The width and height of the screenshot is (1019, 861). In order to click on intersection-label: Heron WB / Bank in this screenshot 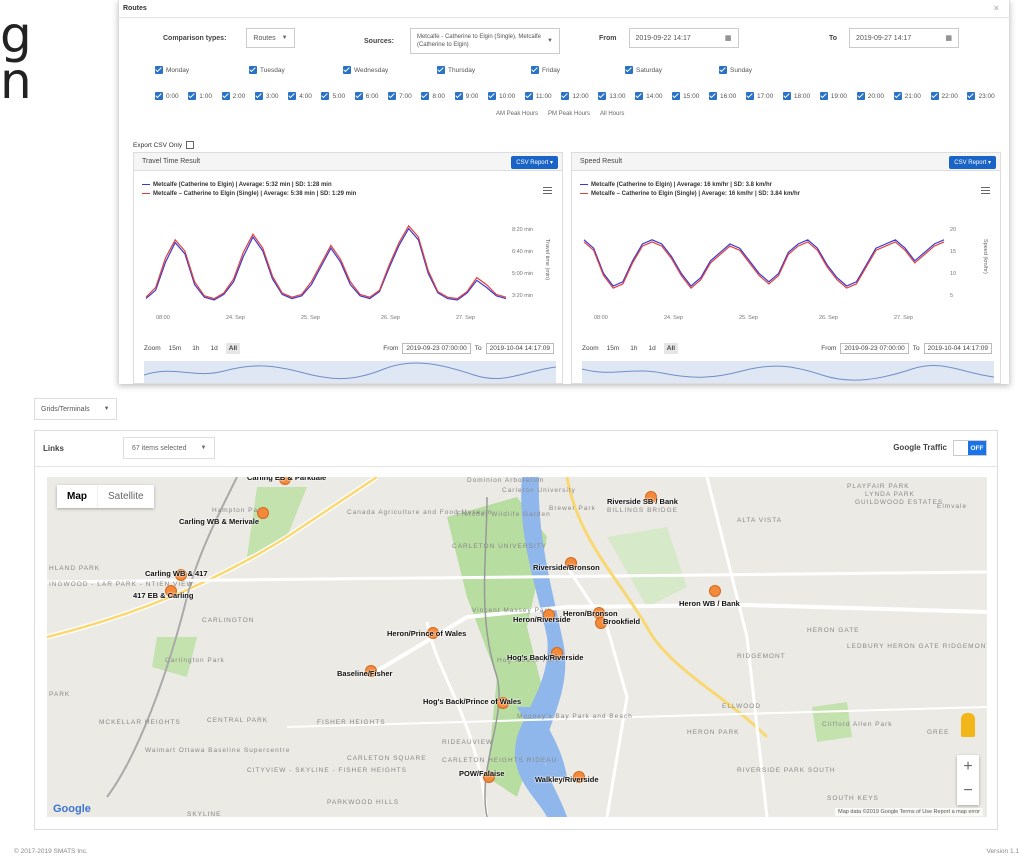, I will do `click(709, 603)`.